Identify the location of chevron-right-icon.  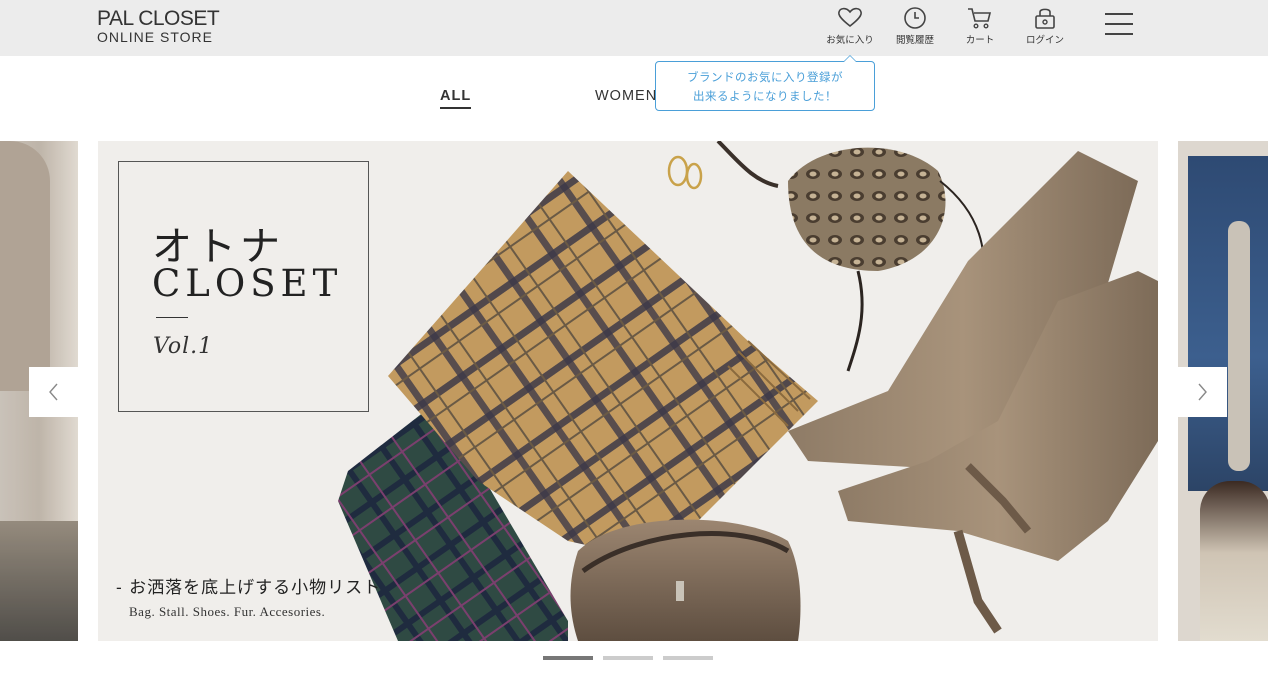
(1202, 392).